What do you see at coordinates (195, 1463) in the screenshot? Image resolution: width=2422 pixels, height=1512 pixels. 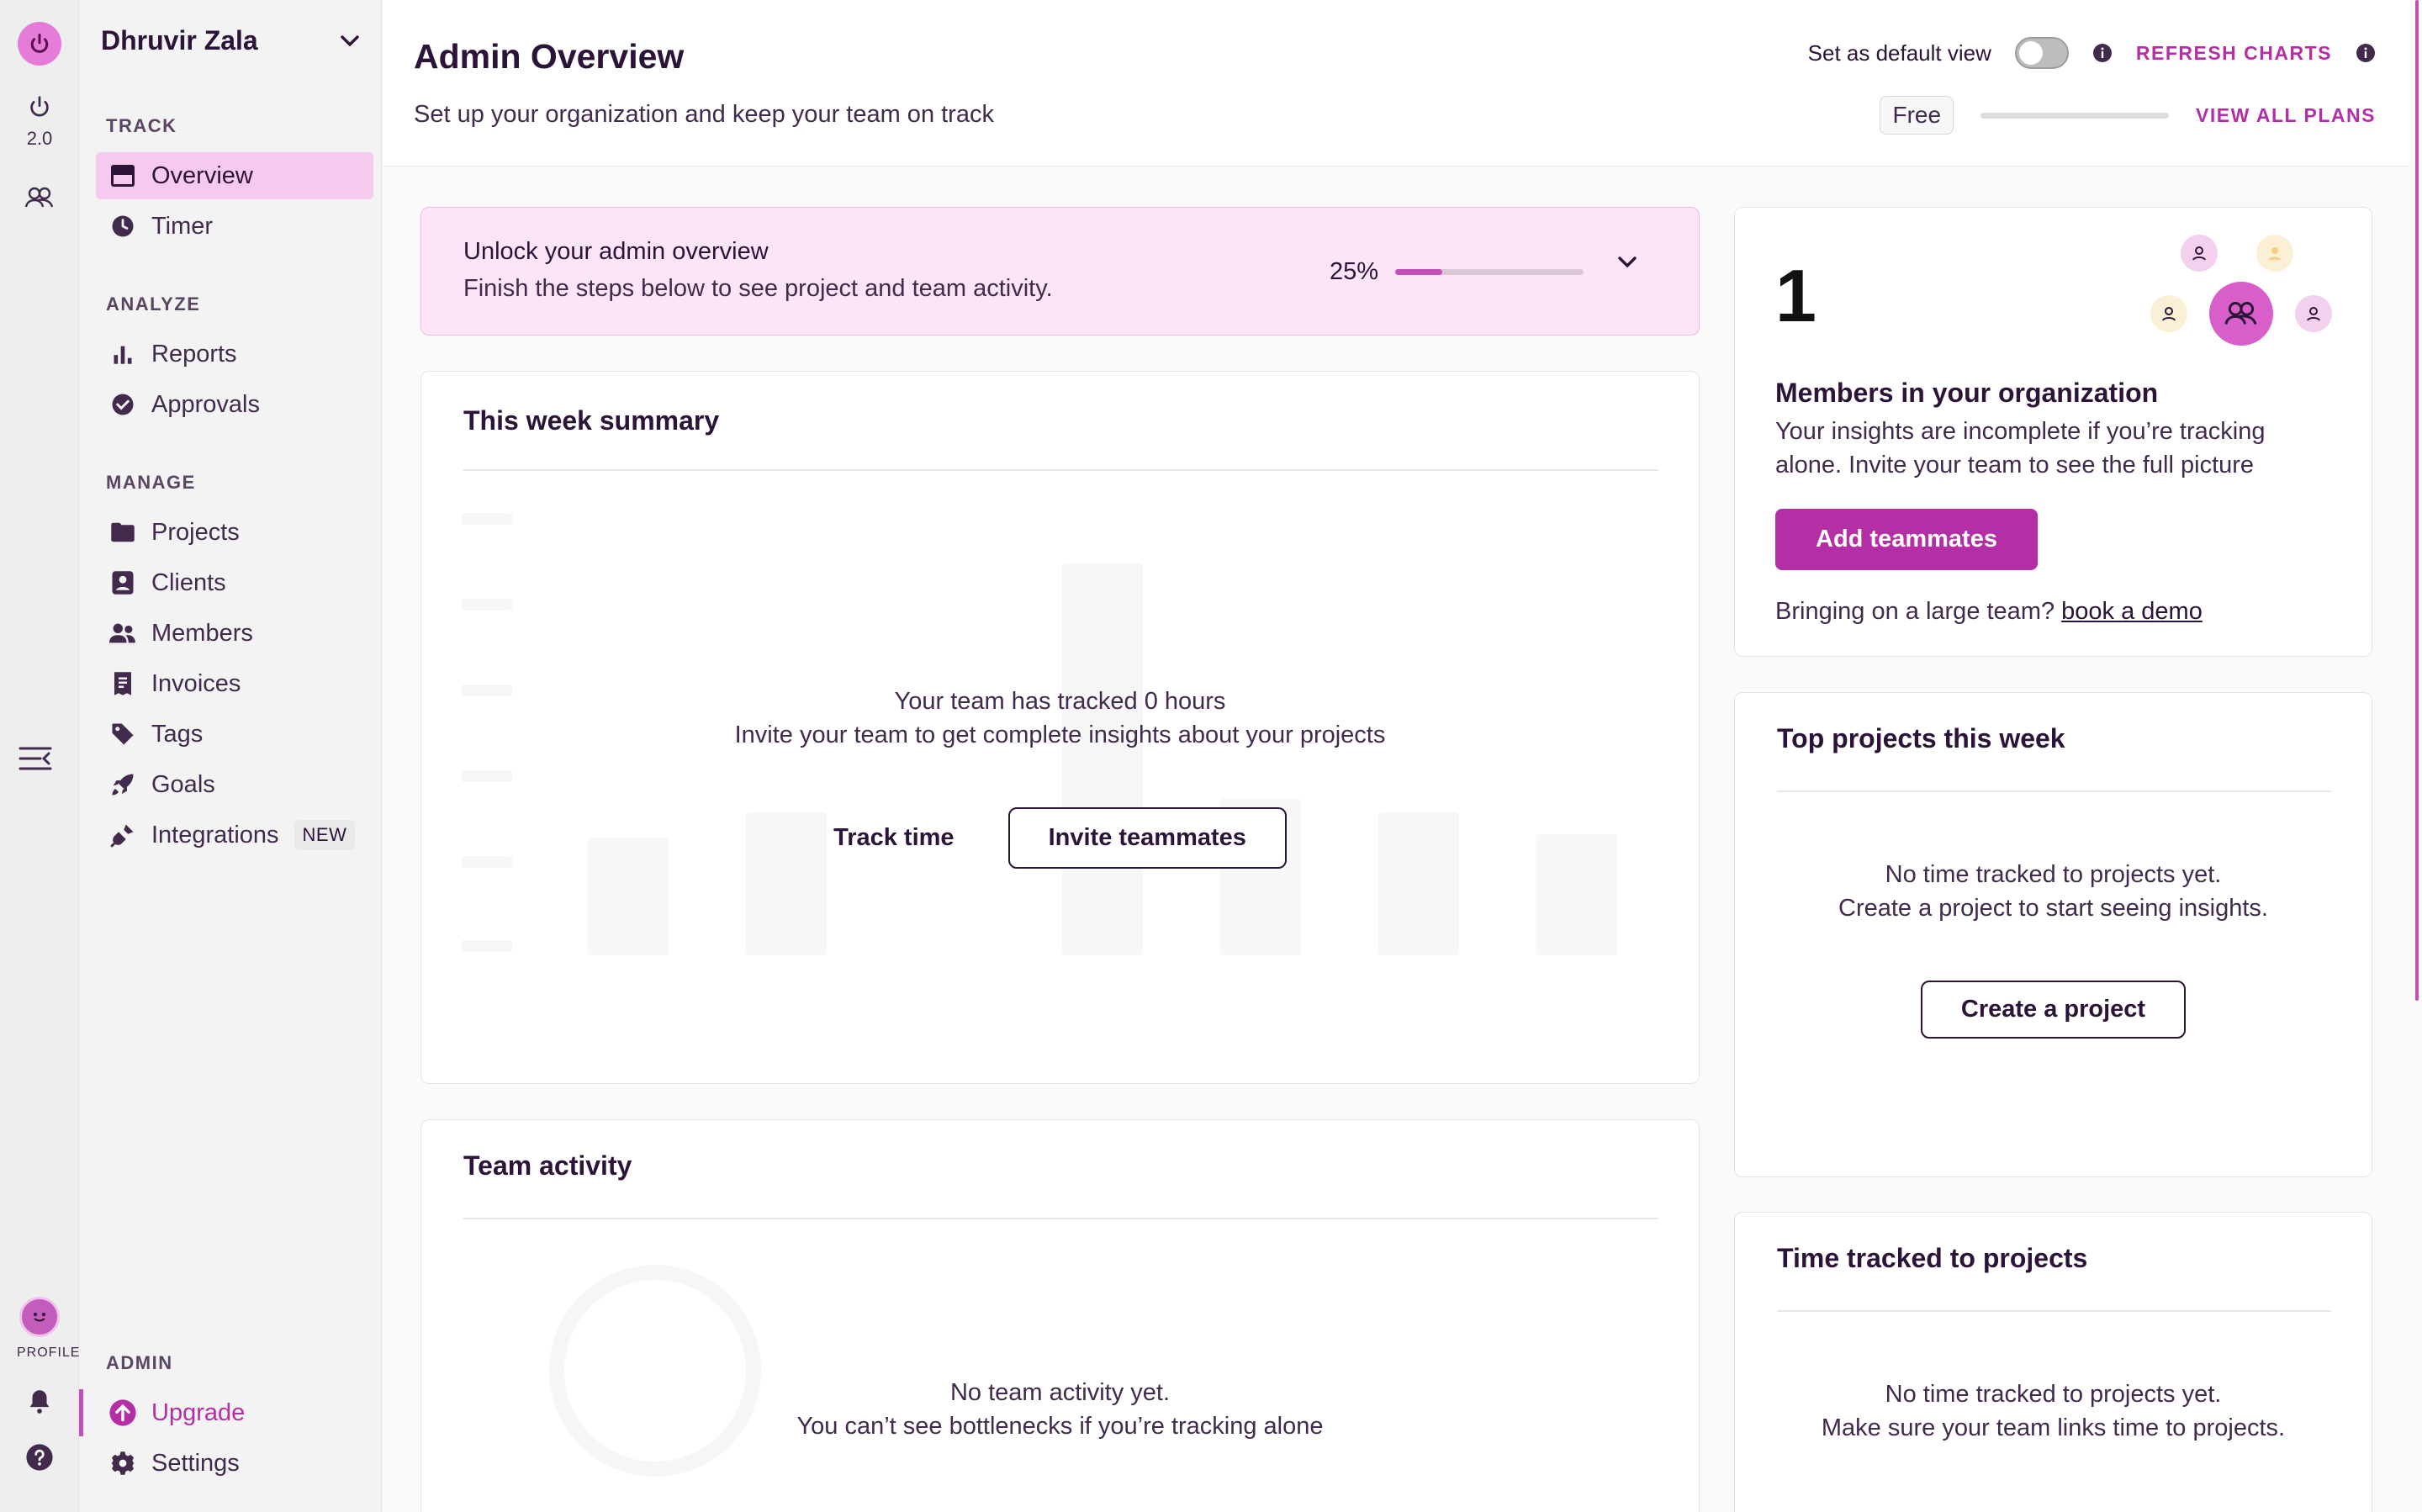 I see `sidebar-item-label: Settings` at bounding box center [195, 1463].